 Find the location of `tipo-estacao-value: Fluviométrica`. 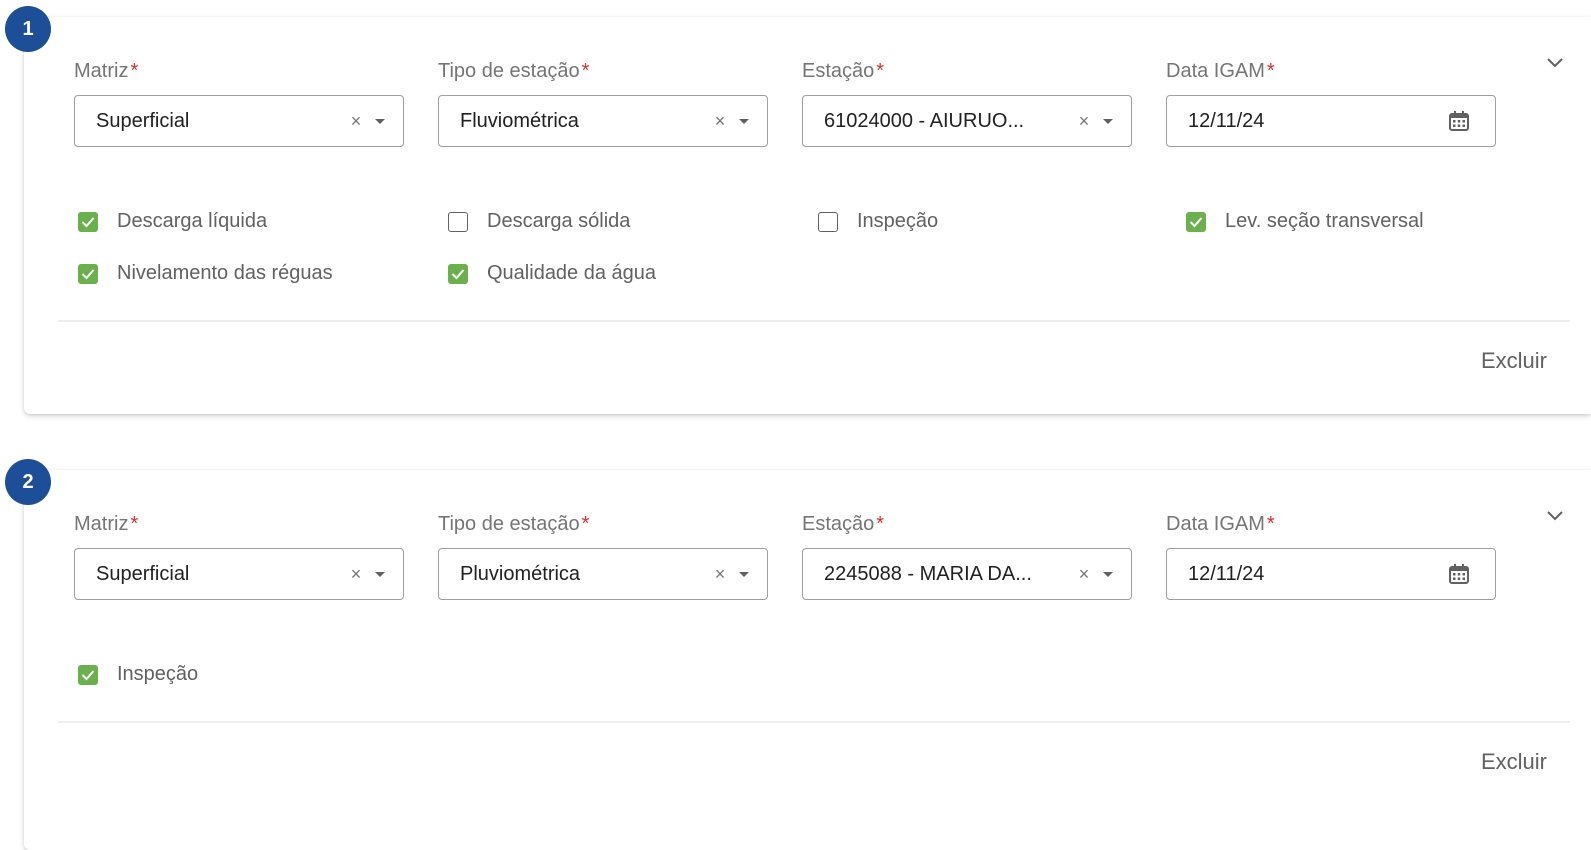

tipo-estacao-value: Fluviométrica is located at coordinates (519, 120).